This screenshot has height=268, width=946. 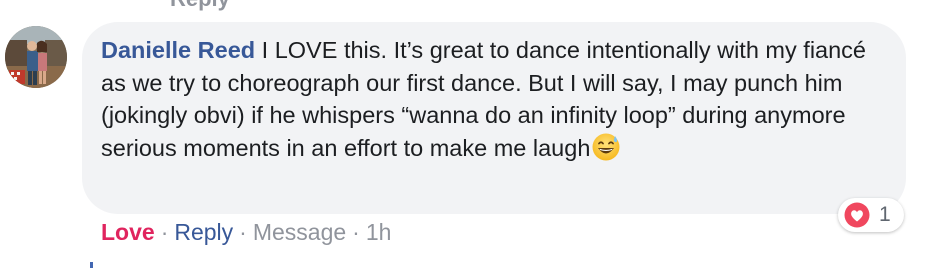 What do you see at coordinates (128, 232) in the screenshot?
I see `love-reaction-link: Love` at bounding box center [128, 232].